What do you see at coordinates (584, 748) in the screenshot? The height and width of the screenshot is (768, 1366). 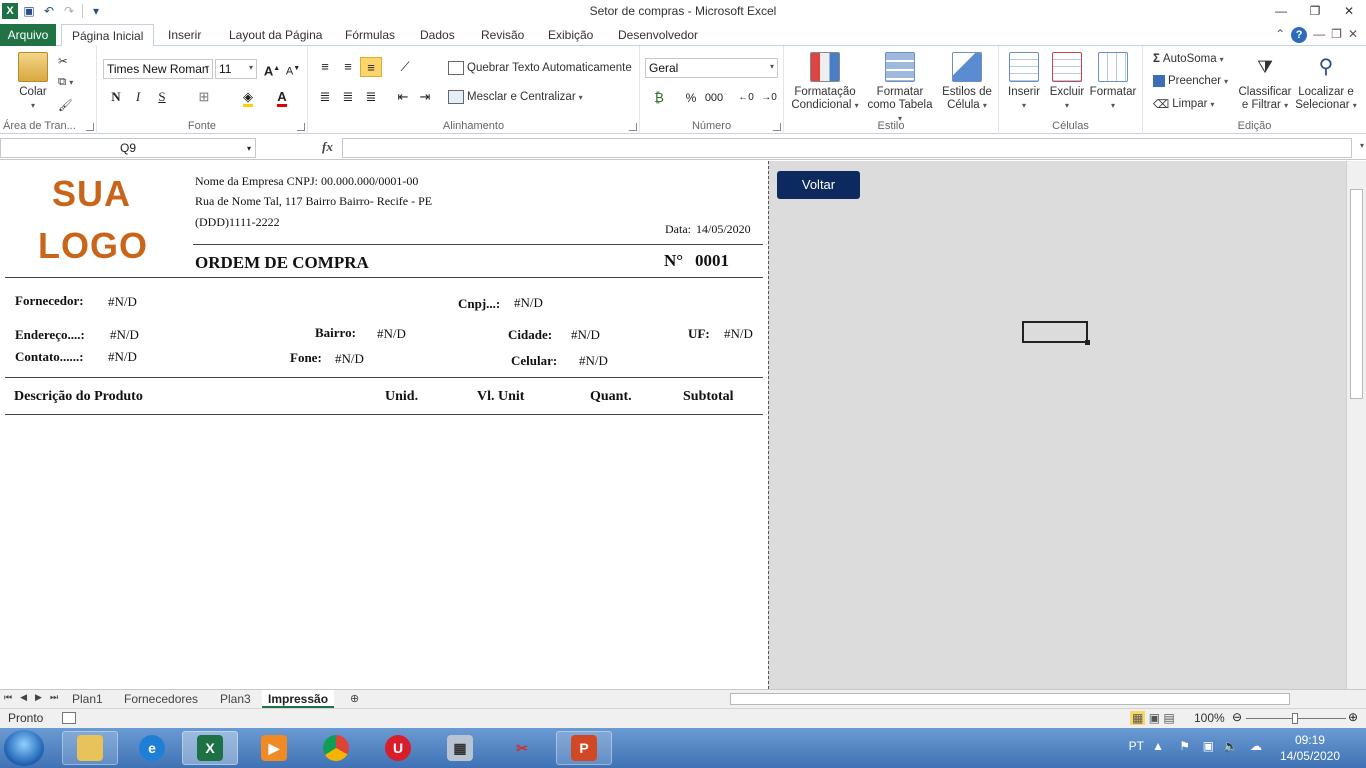 I see `taskbar-powerpoint: P` at bounding box center [584, 748].